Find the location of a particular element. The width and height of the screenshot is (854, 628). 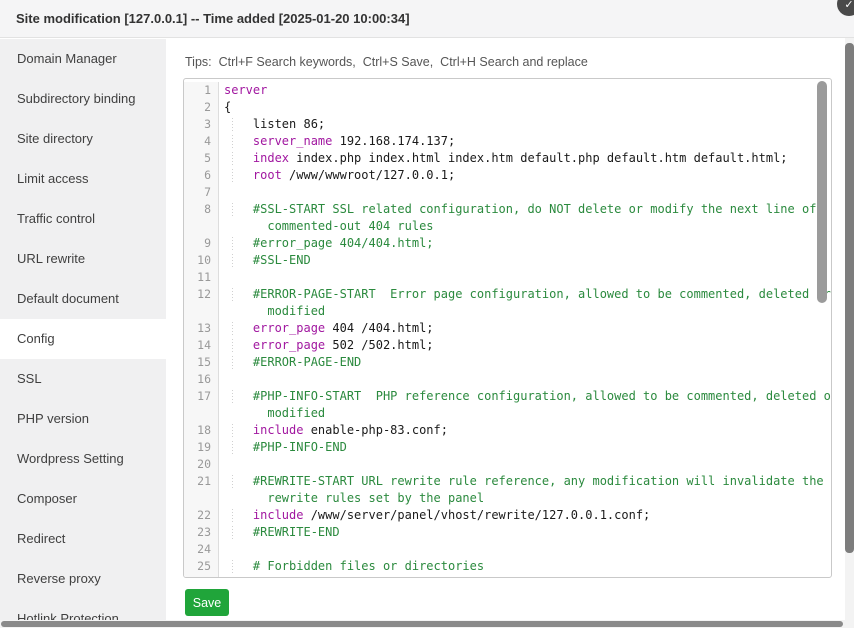

page-vertical-scrollbar-thumb is located at coordinates (849, 298).